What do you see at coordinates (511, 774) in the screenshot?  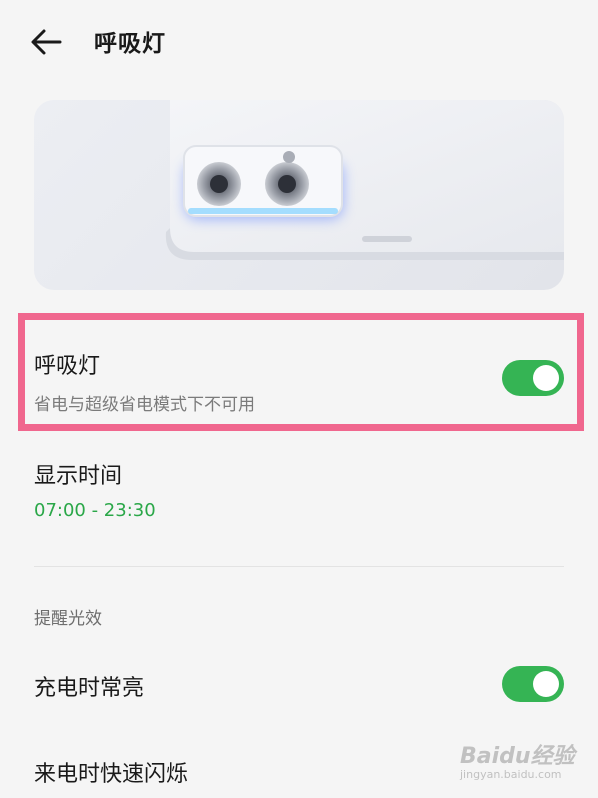 I see `watermark-url: jingyan.baidu.com` at bounding box center [511, 774].